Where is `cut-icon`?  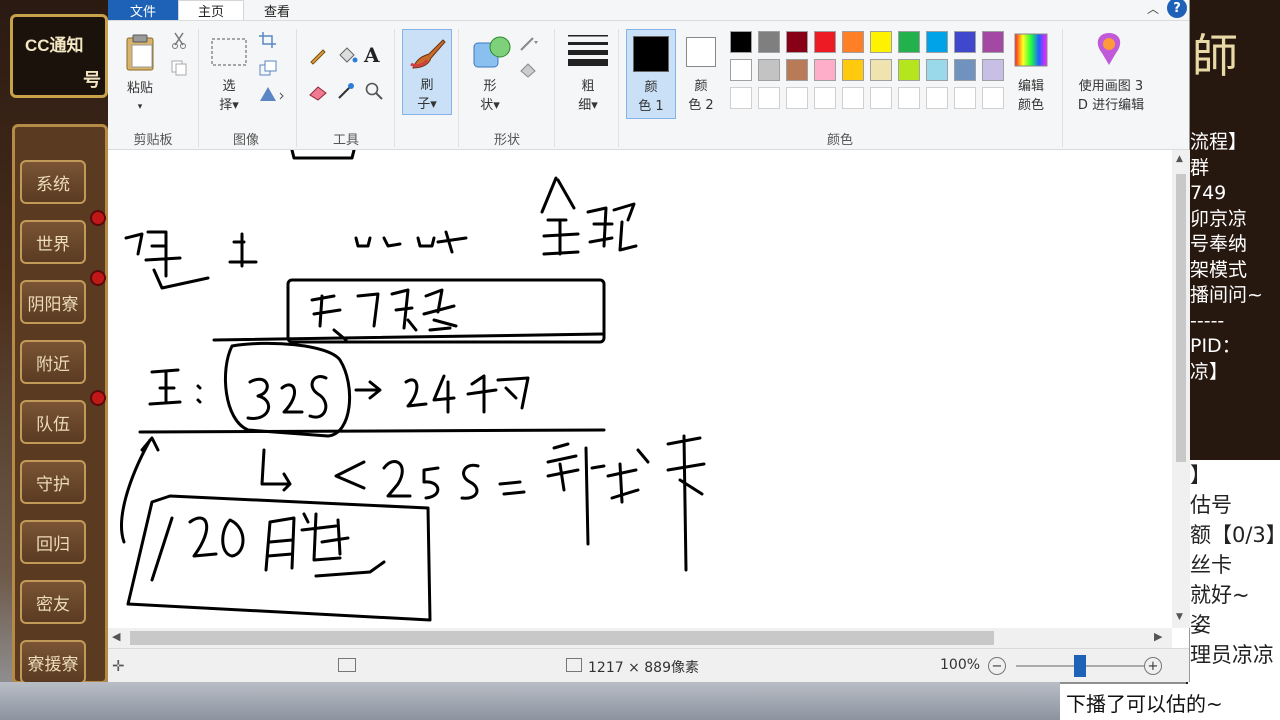 cut-icon is located at coordinates (179, 42).